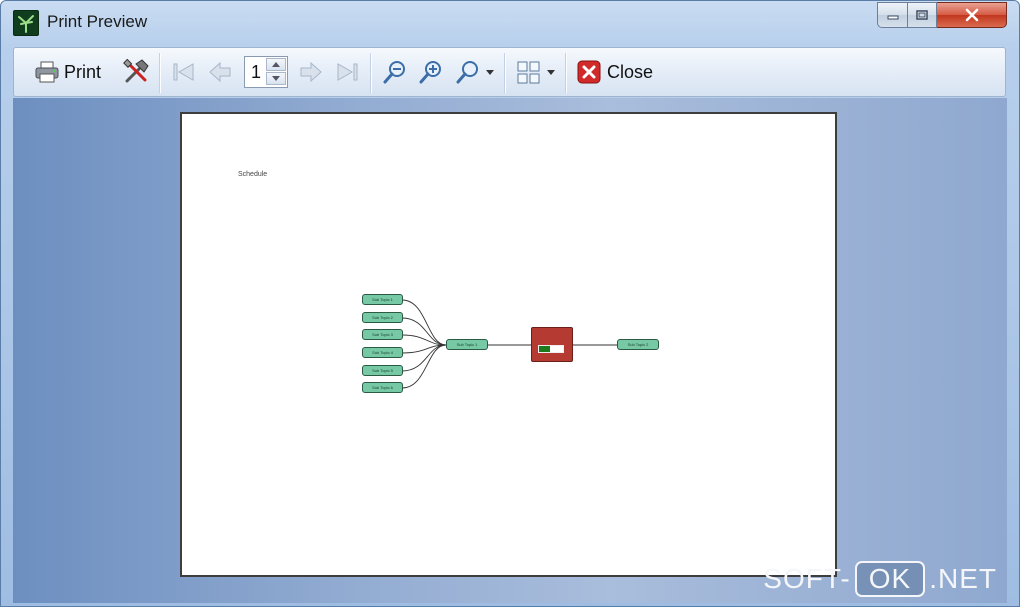  What do you see at coordinates (890, 579) in the screenshot?
I see `watermark-middle: OK` at bounding box center [890, 579].